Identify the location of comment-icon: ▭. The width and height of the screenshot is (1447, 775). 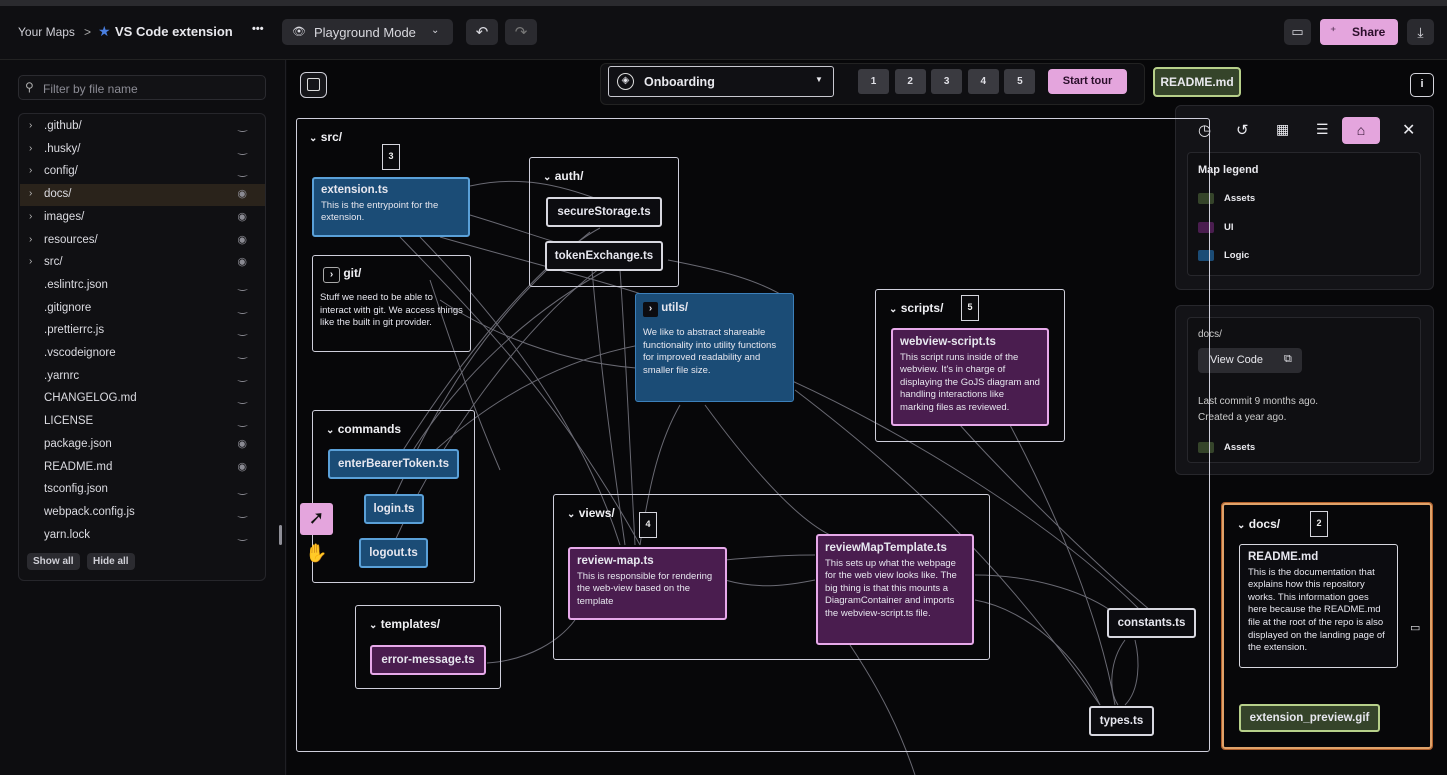
(1415, 627).